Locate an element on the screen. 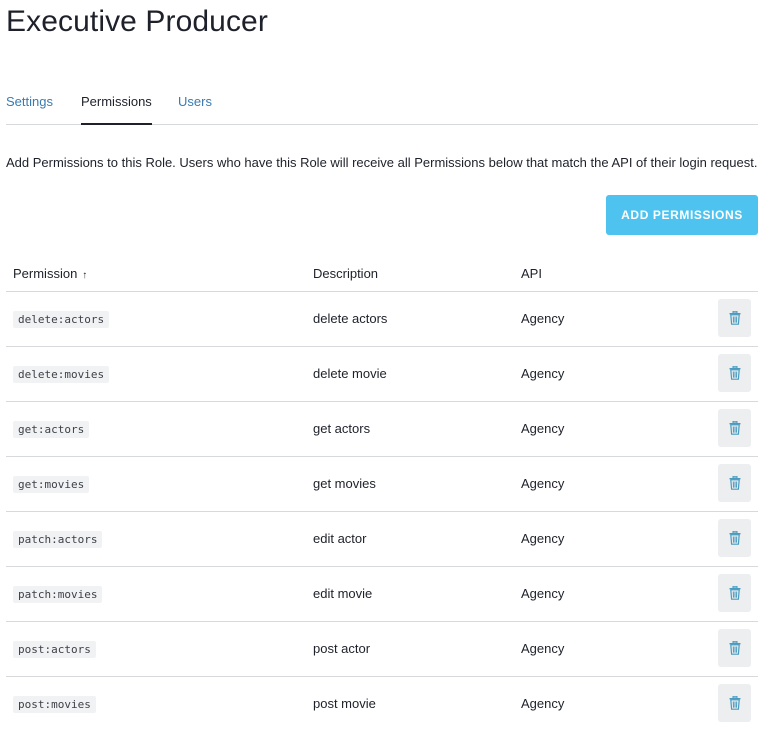 This screenshot has width=764, height=741. table-row: patch:movies edit movie Agency is located at coordinates (382, 594).